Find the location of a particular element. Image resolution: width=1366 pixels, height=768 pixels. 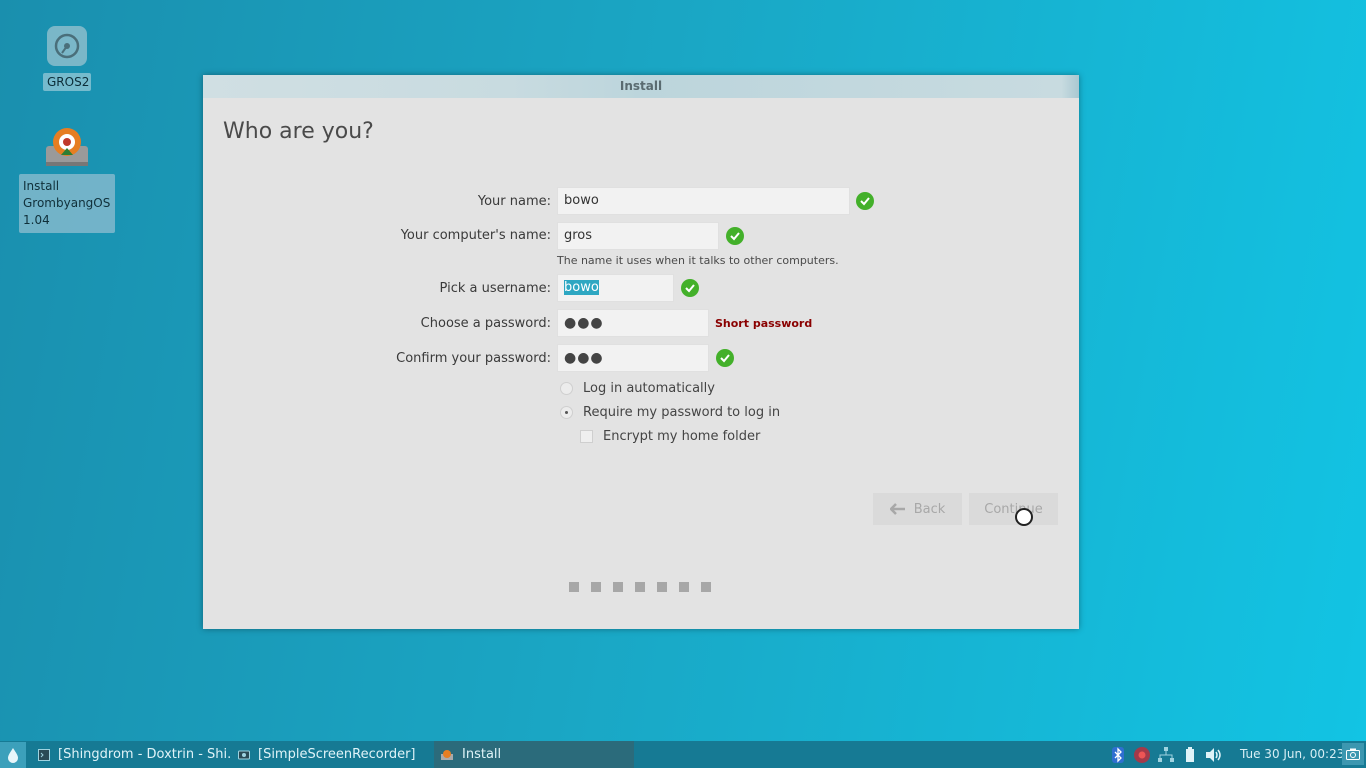

taskbar-item-simplescreenrecorder: [SimpleScreenRecorder] is located at coordinates (332, 754).